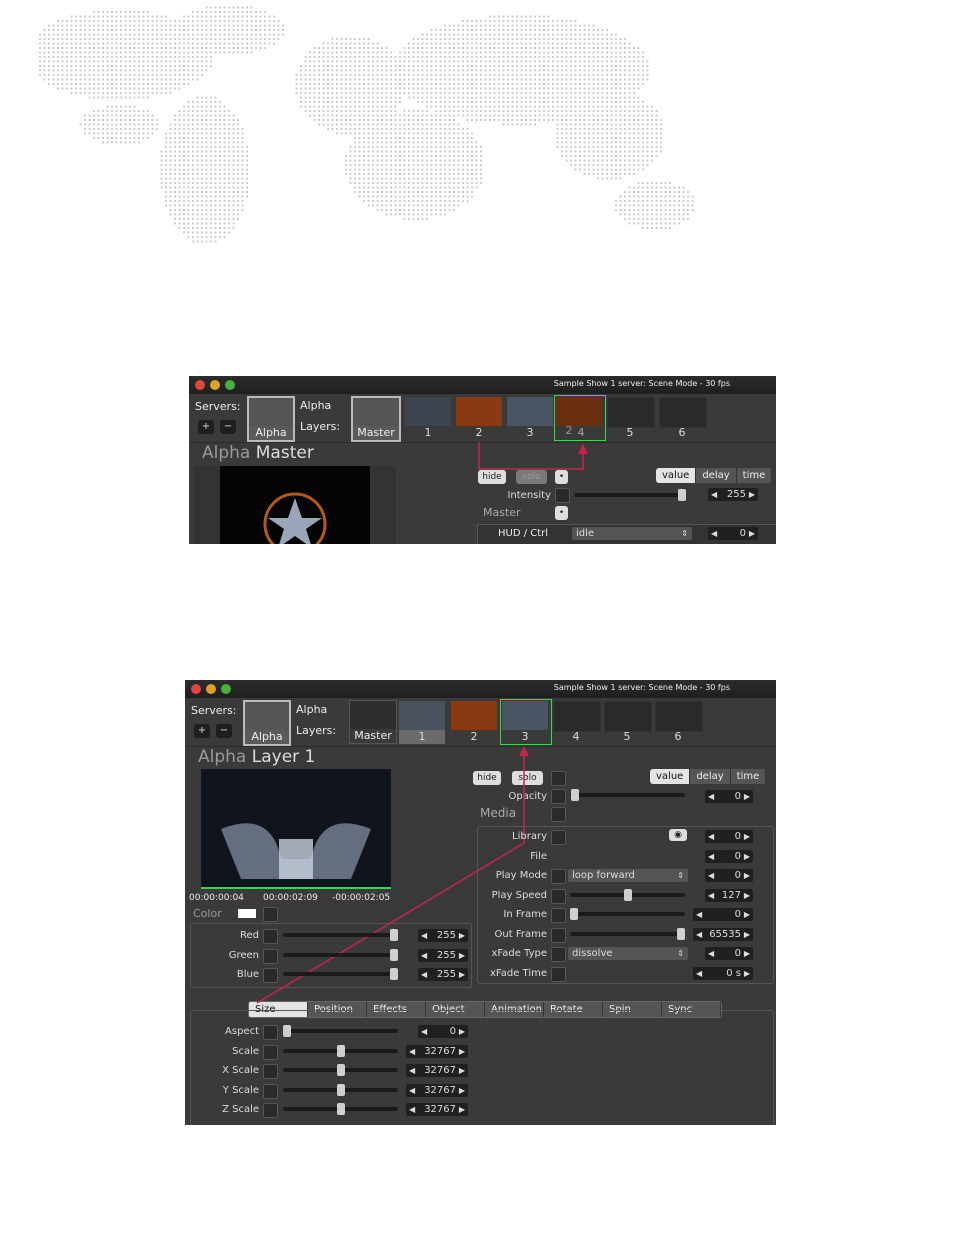 This screenshot has width=954, height=1235. Describe the element at coordinates (424, 974) in the screenshot. I see `blue-stepper-decrement: ◀` at that location.